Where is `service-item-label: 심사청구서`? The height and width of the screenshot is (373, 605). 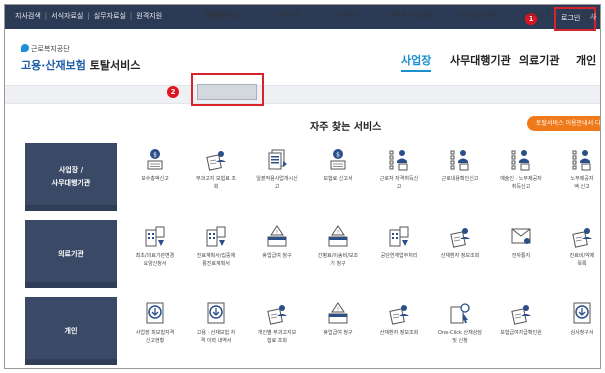
service-item-label: 심사청구서 is located at coordinates (582, 333).